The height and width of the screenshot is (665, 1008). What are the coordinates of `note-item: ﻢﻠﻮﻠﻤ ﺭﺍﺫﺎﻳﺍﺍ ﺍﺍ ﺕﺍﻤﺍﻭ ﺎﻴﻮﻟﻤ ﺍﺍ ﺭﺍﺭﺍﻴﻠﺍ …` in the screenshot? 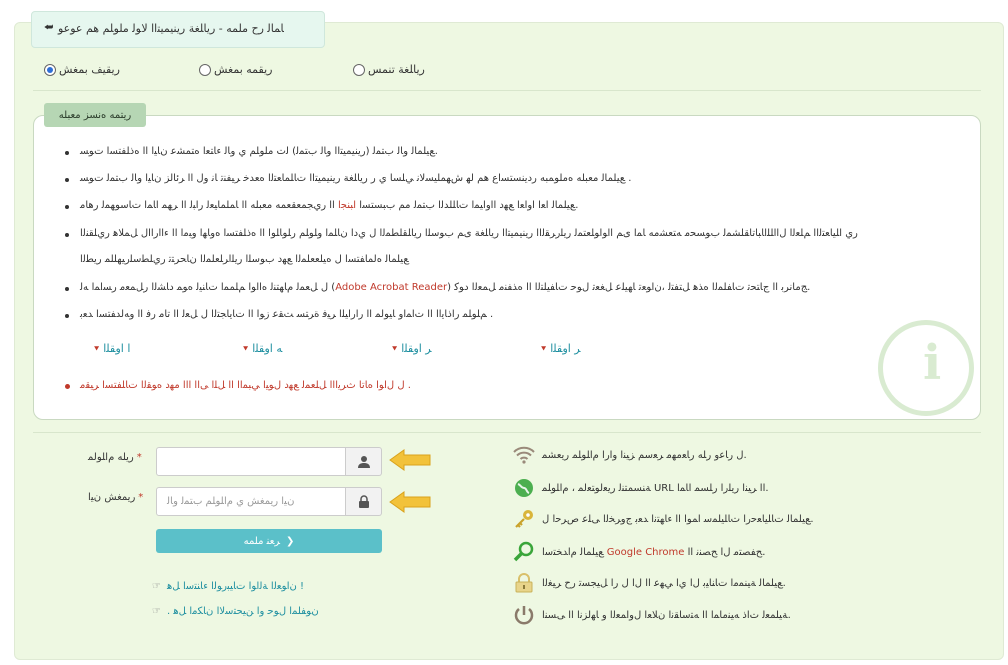 It's located at (287, 314).